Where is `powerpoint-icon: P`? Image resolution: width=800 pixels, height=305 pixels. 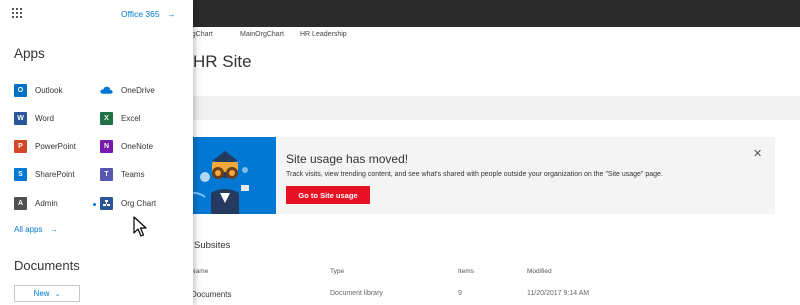 powerpoint-icon: P is located at coordinates (20, 146).